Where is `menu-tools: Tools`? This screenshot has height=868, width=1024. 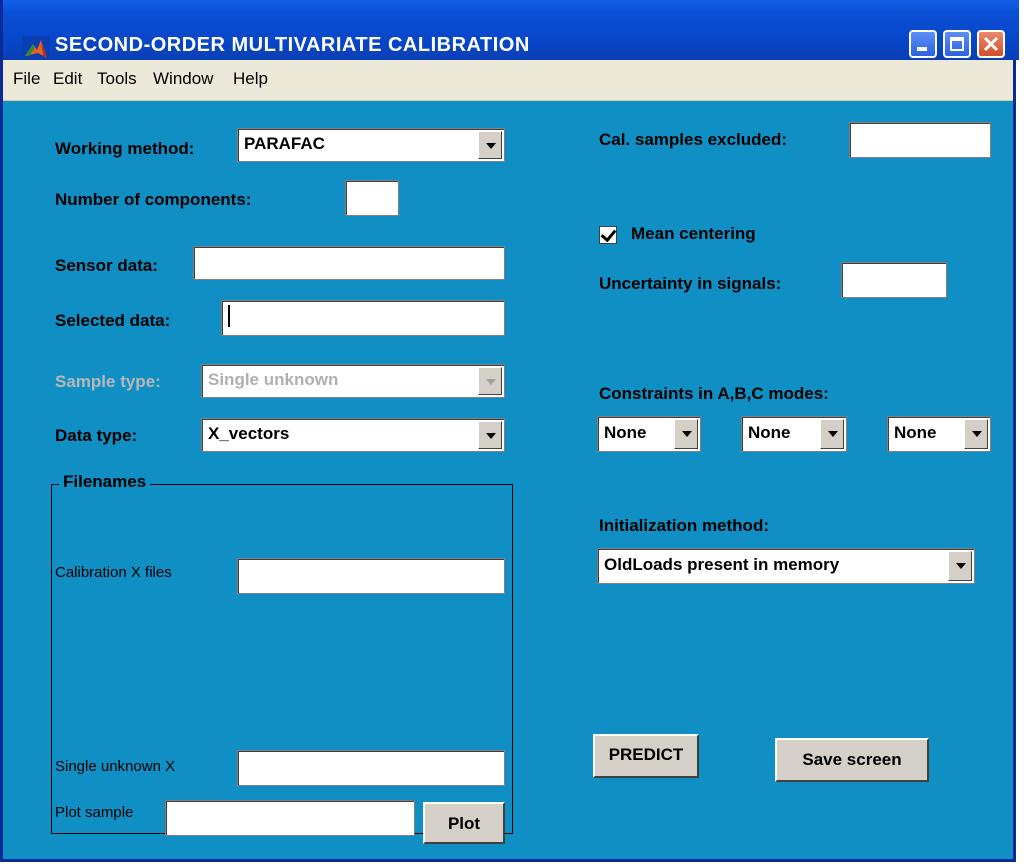
menu-tools: Tools is located at coordinates (117, 79).